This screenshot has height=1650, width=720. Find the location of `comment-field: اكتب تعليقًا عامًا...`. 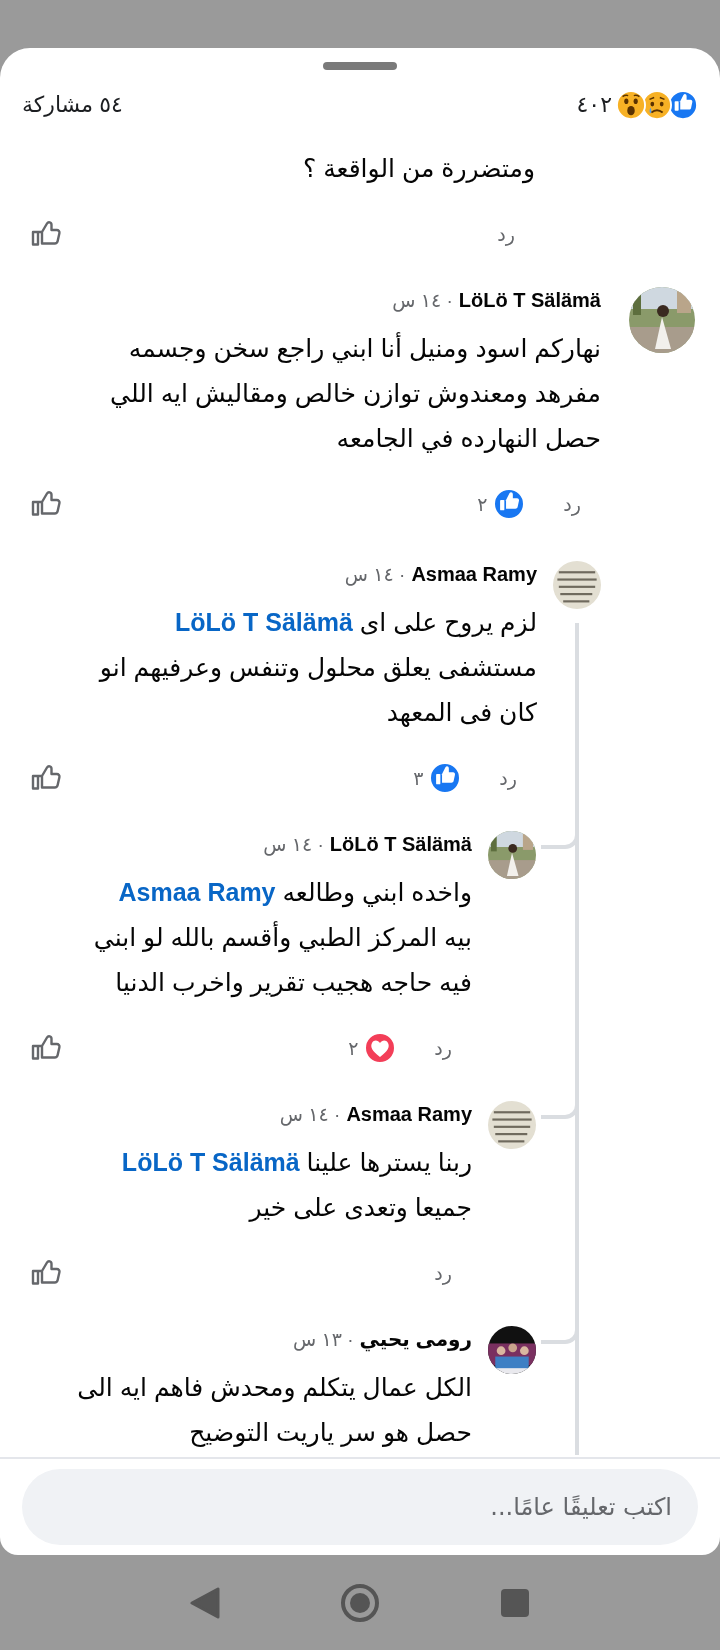

comment-field: اكتب تعليقًا عامًا... is located at coordinates (360, 1507).